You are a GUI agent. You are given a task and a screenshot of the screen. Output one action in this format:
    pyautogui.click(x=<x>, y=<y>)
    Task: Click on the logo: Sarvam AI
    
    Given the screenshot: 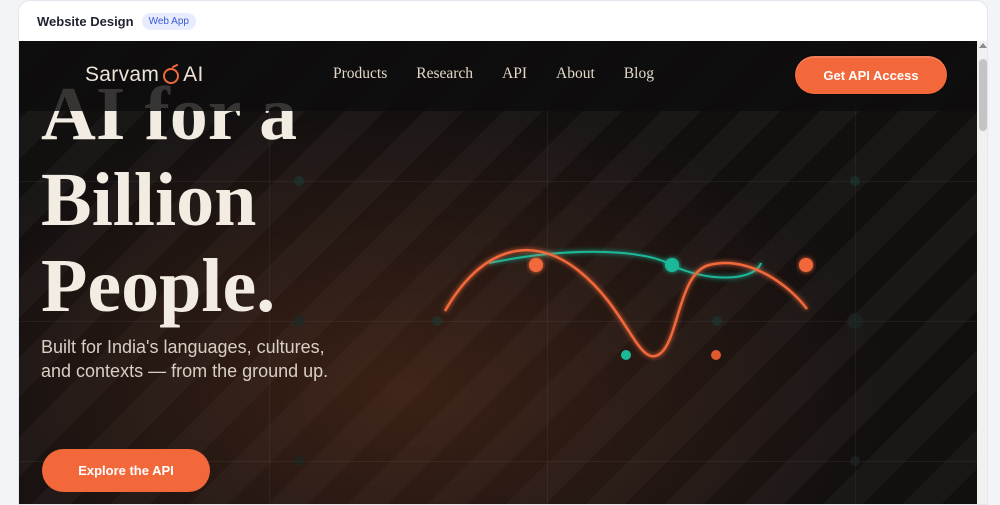 What is the action you would take?
    pyautogui.click(x=144, y=75)
    